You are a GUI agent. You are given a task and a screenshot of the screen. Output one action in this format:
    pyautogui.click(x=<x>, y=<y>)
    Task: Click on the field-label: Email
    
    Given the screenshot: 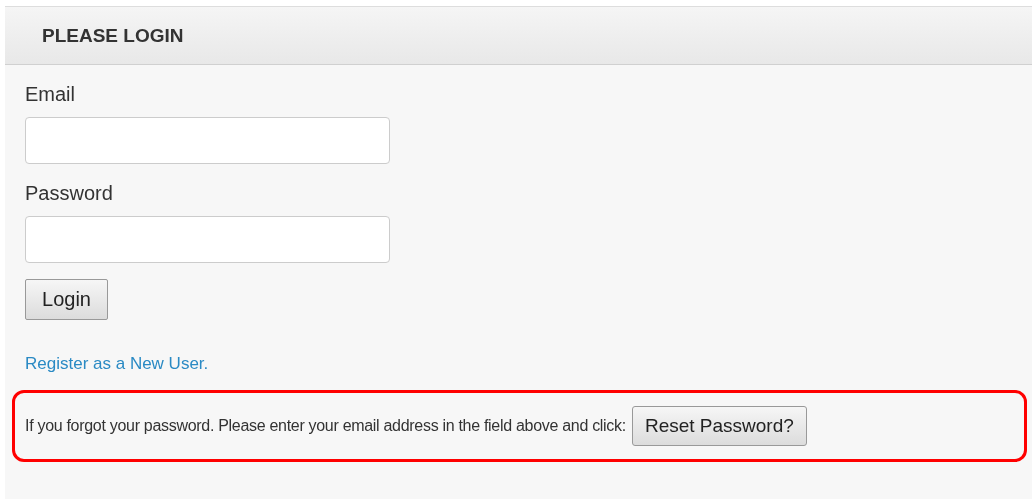 What is the action you would take?
    pyautogui.click(x=50, y=95)
    